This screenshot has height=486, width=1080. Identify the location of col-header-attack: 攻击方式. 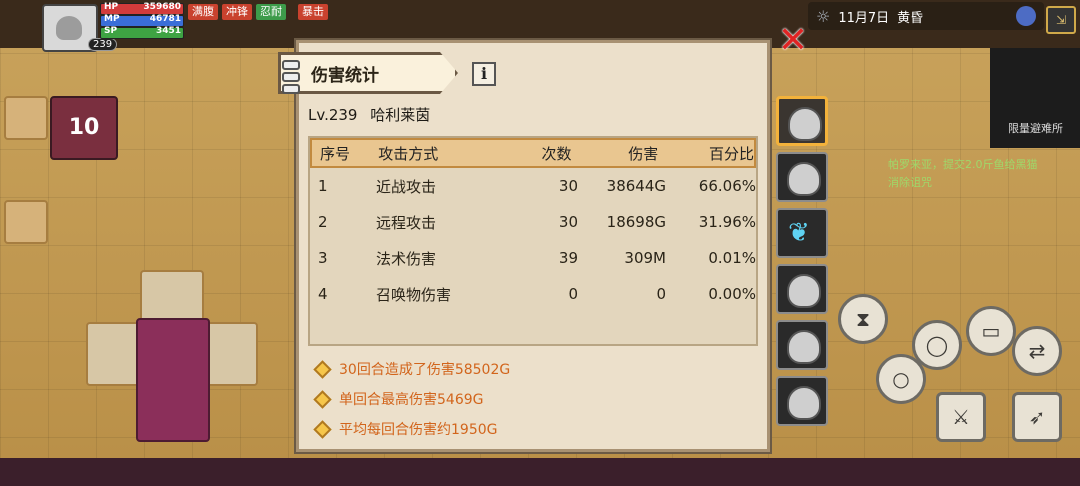
(408, 153).